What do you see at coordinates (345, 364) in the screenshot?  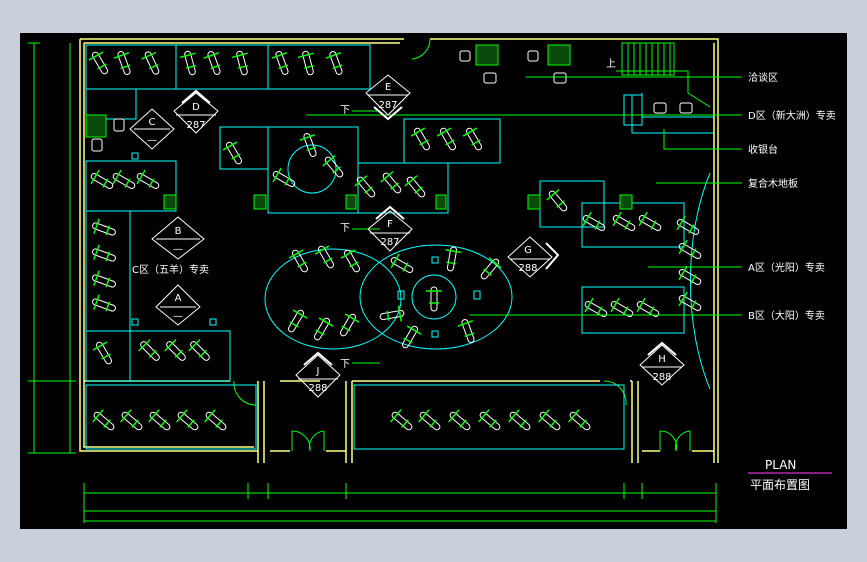 I see `label-down-3: 下` at bounding box center [345, 364].